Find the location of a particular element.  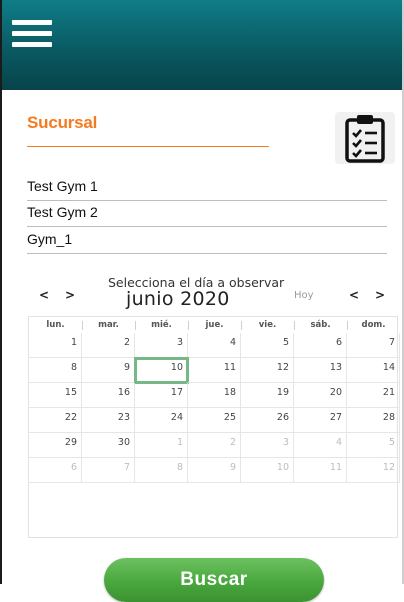

clipboard-checklist-icon is located at coordinates (365, 139).